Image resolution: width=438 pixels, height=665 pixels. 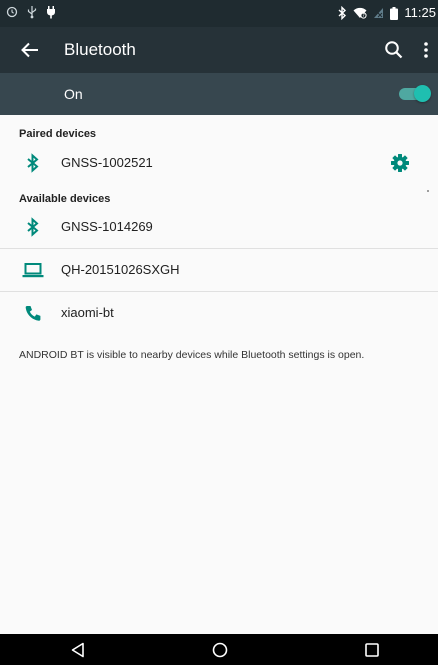 What do you see at coordinates (51, 12) in the screenshot?
I see `charging-icon` at bounding box center [51, 12].